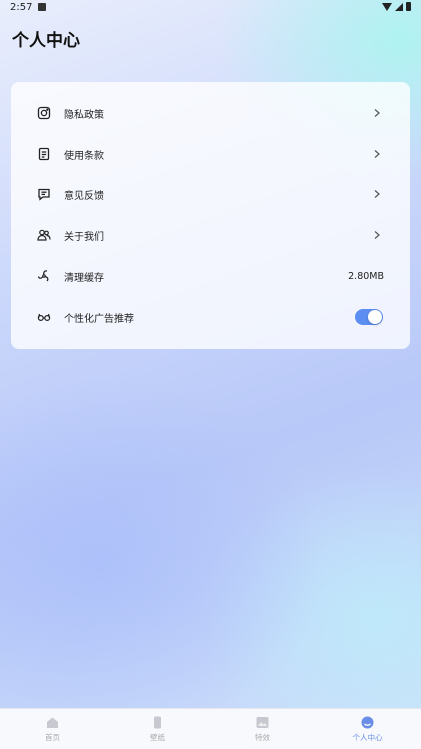 This screenshot has width=421, height=749. I want to click on nav-item-wallpaper: 壁纸, so click(157, 729).